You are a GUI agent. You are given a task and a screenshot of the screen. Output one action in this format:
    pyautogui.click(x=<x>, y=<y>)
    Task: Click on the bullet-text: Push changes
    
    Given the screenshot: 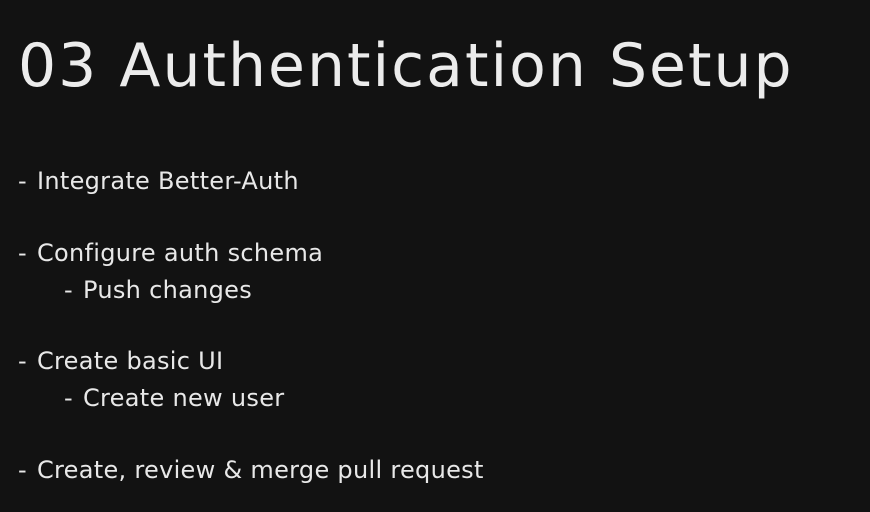 What is the action you would take?
    pyautogui.click(x=167, y=290)
    